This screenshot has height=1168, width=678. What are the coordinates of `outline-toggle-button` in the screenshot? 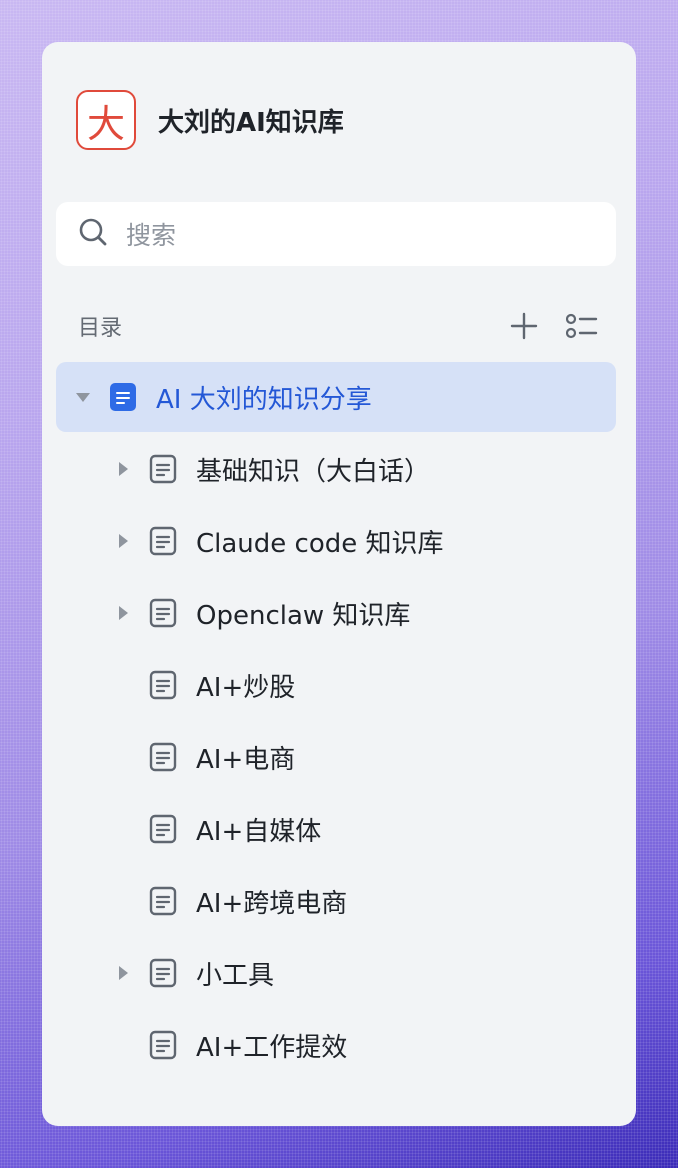 It's located at (582, 326).